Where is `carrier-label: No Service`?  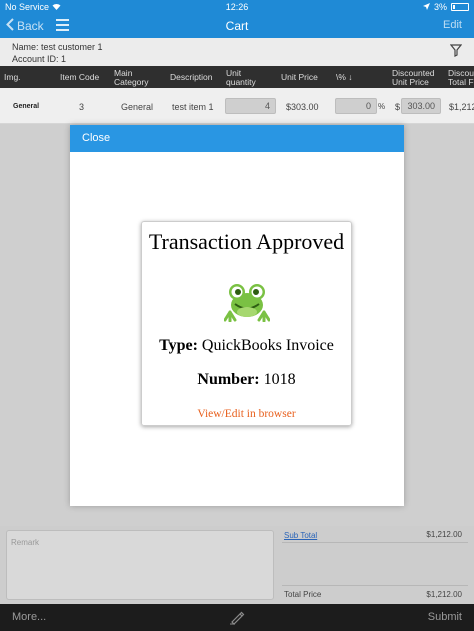 carrier-label: No Service is located at coordinates (27, 7).